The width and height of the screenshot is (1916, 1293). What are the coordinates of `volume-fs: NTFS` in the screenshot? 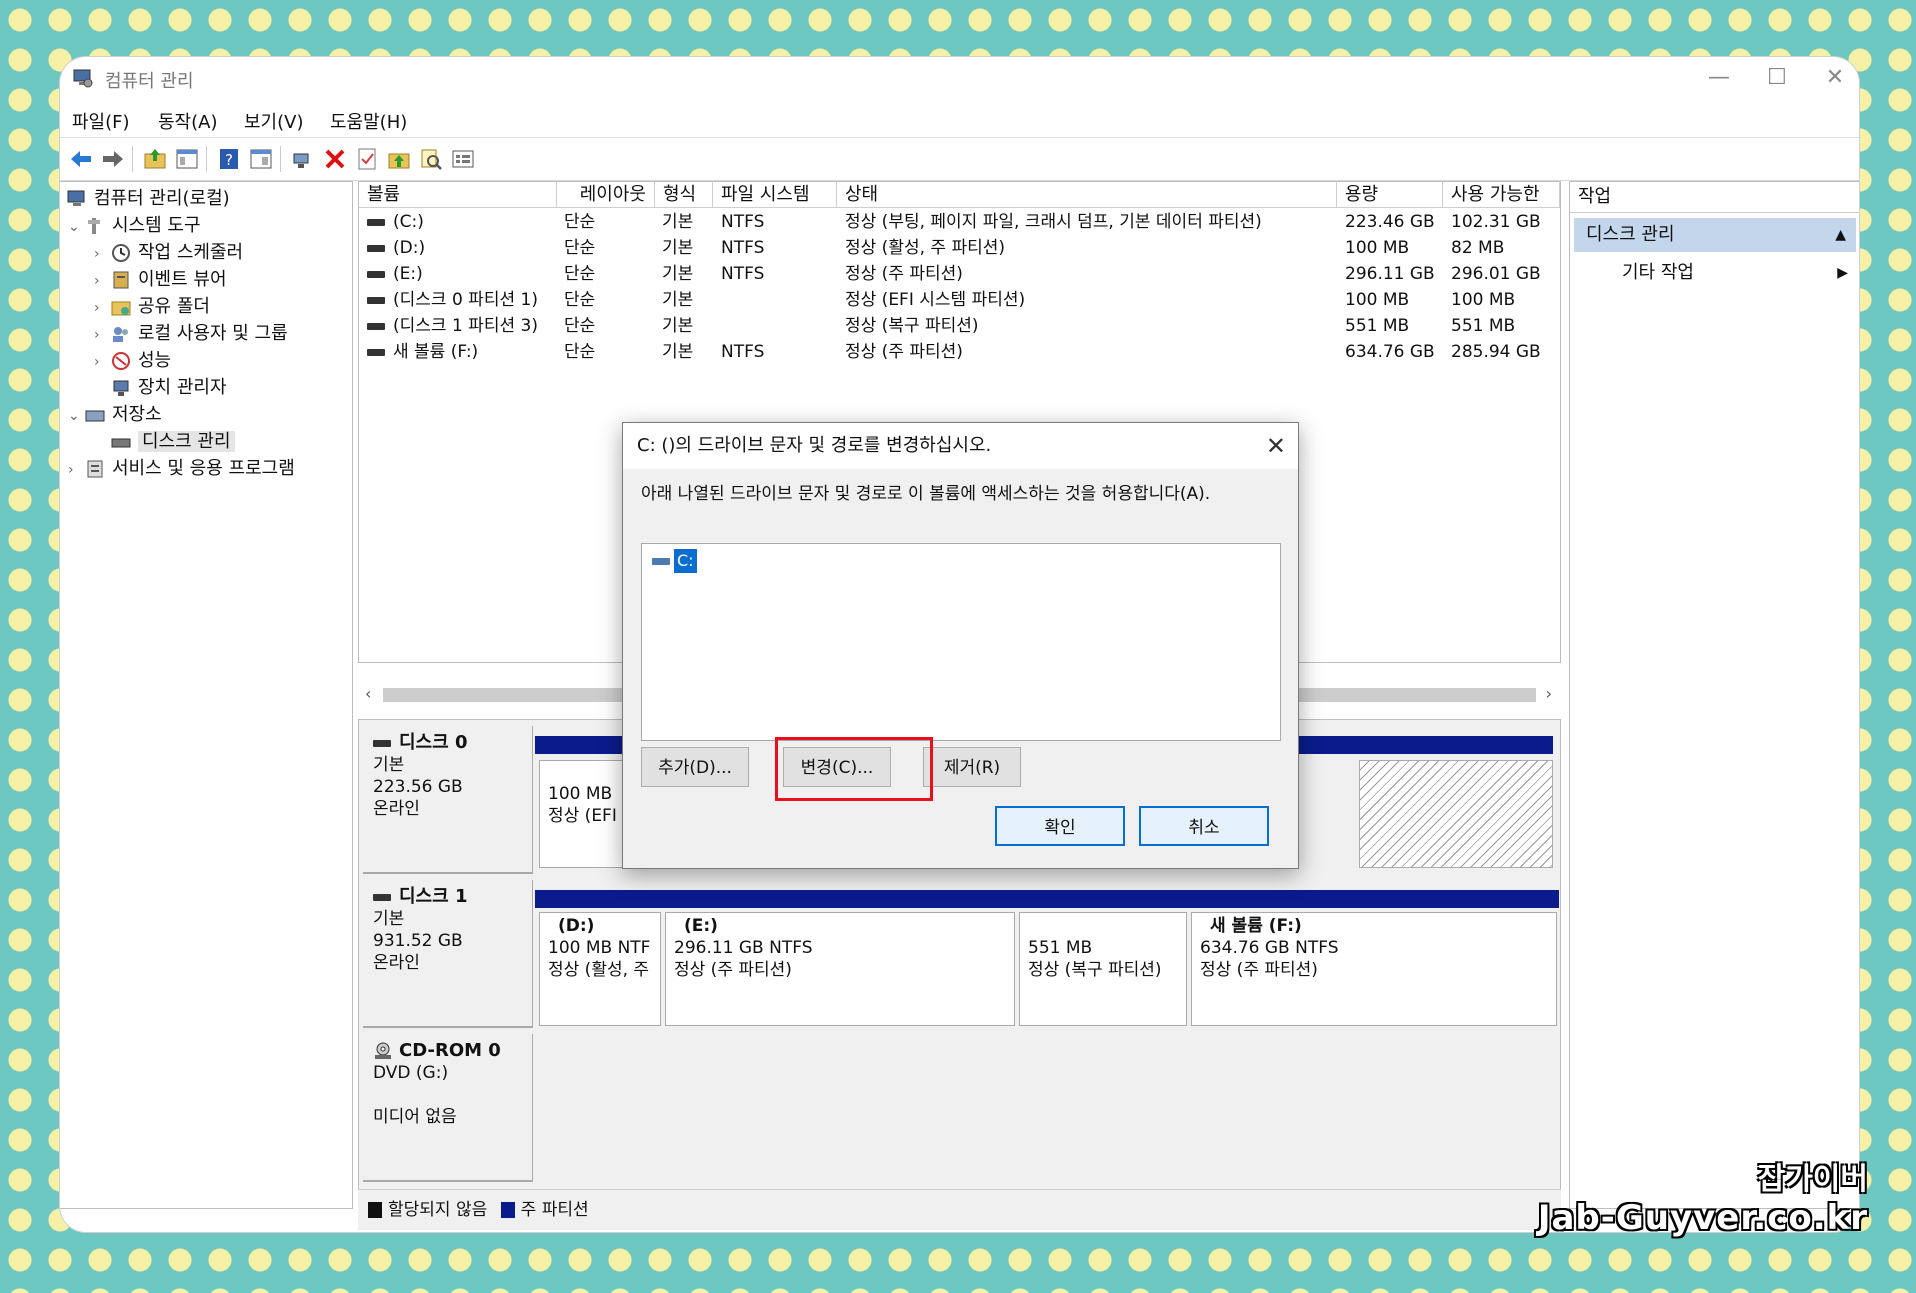 It's located at (743, 352).